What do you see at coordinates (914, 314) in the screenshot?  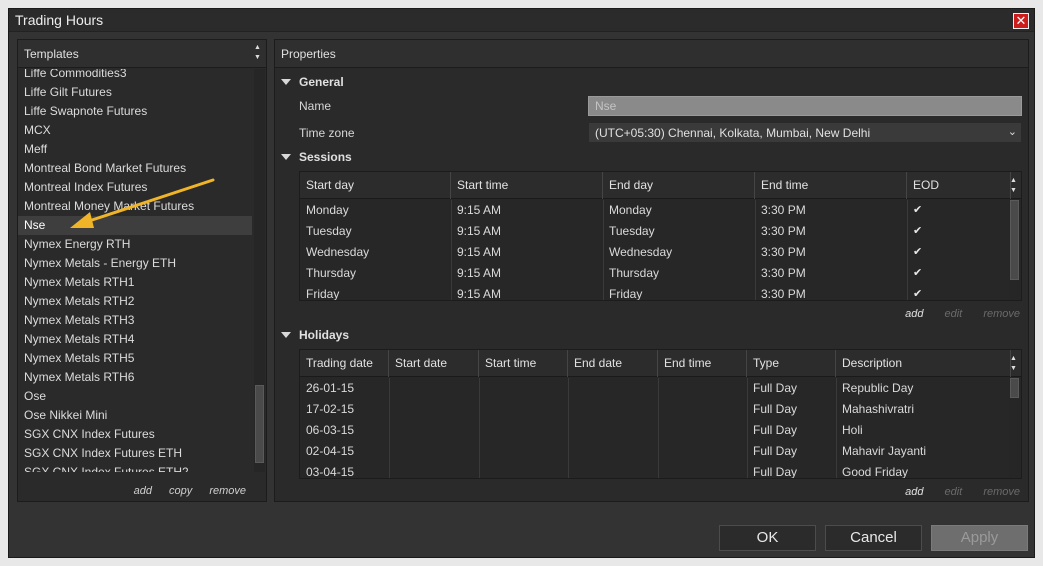 I see `session-add-button: add` at bounding box center [914, 314].